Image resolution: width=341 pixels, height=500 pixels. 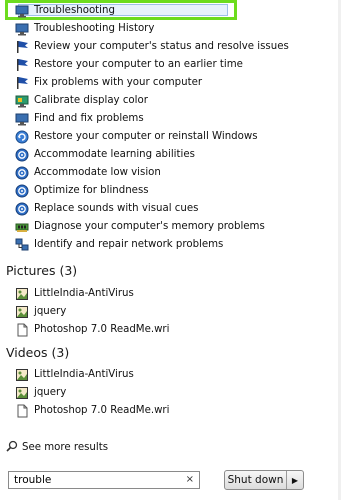 What do you see at coordinates (138, 64) in the screenshot?
I see `item-label: Restore your computer to an earlier time` at bounding box center [138, 64].